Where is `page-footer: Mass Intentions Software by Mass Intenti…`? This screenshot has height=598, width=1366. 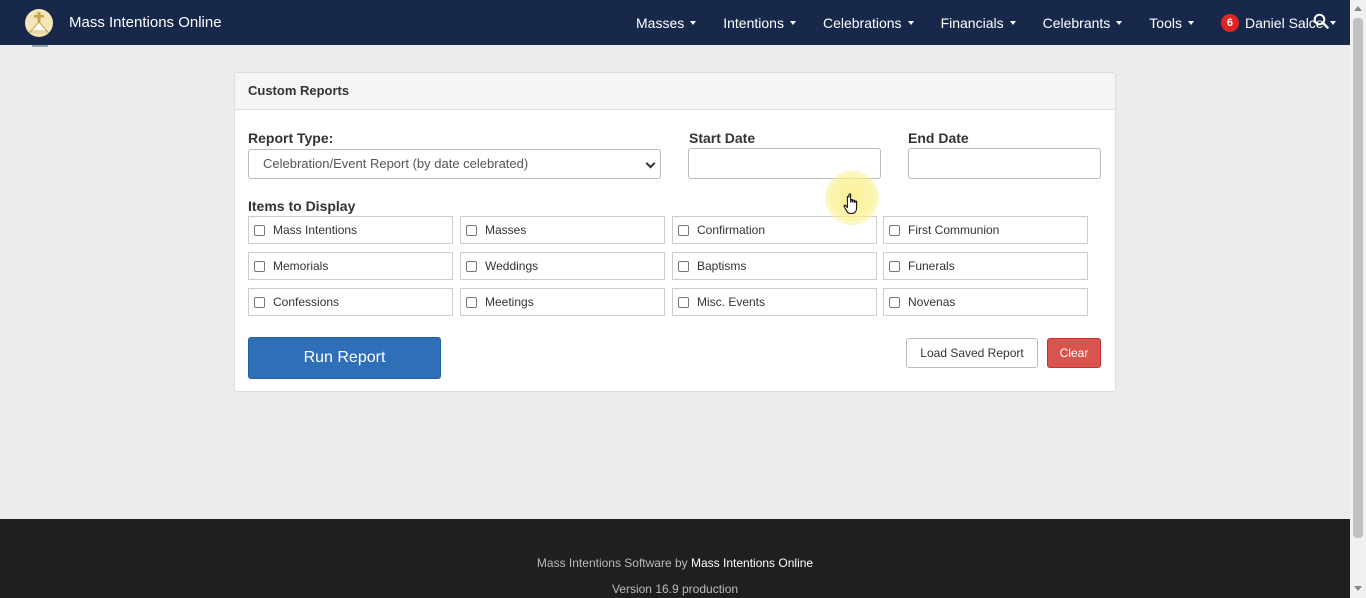
page-footer: Mass Intentions Software by Mass Intenti… is located at coordinates (675, 558).